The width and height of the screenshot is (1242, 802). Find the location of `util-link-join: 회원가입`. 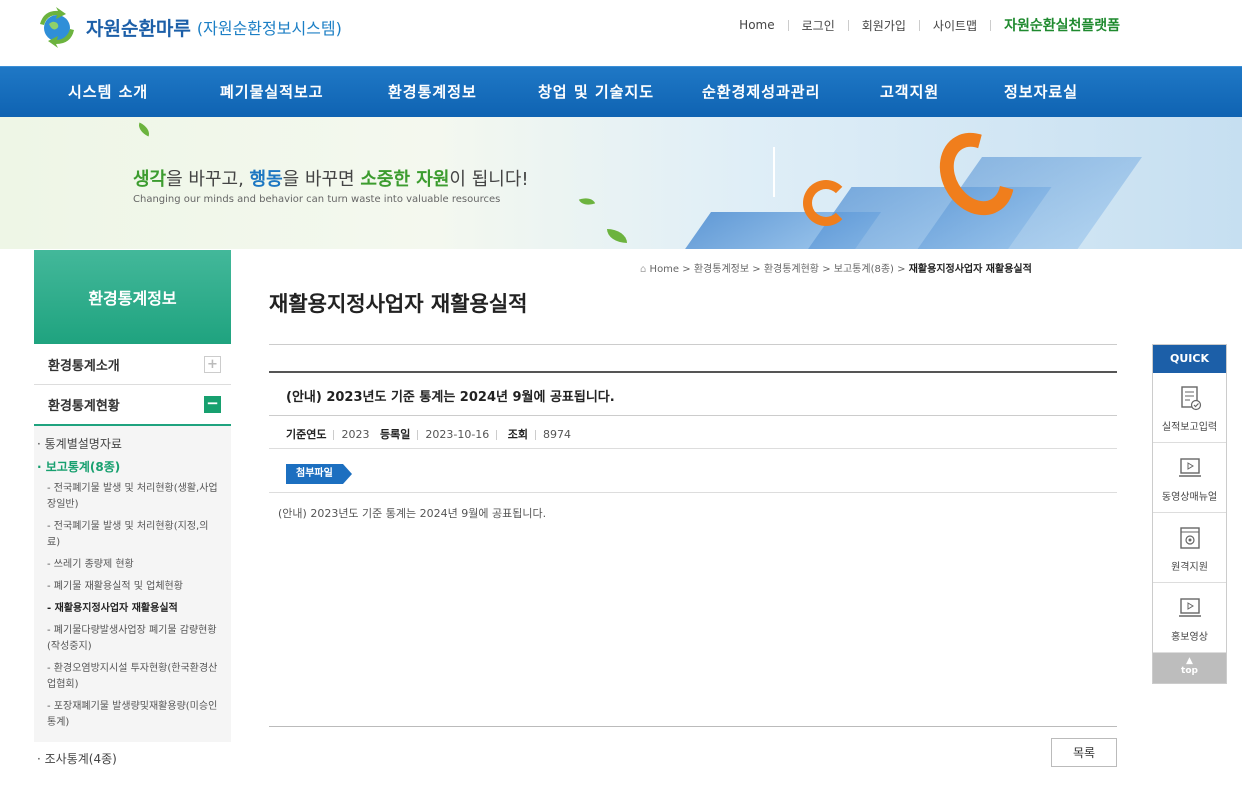

util-link-join: 회원가입 is located at coordinates (884, 25).